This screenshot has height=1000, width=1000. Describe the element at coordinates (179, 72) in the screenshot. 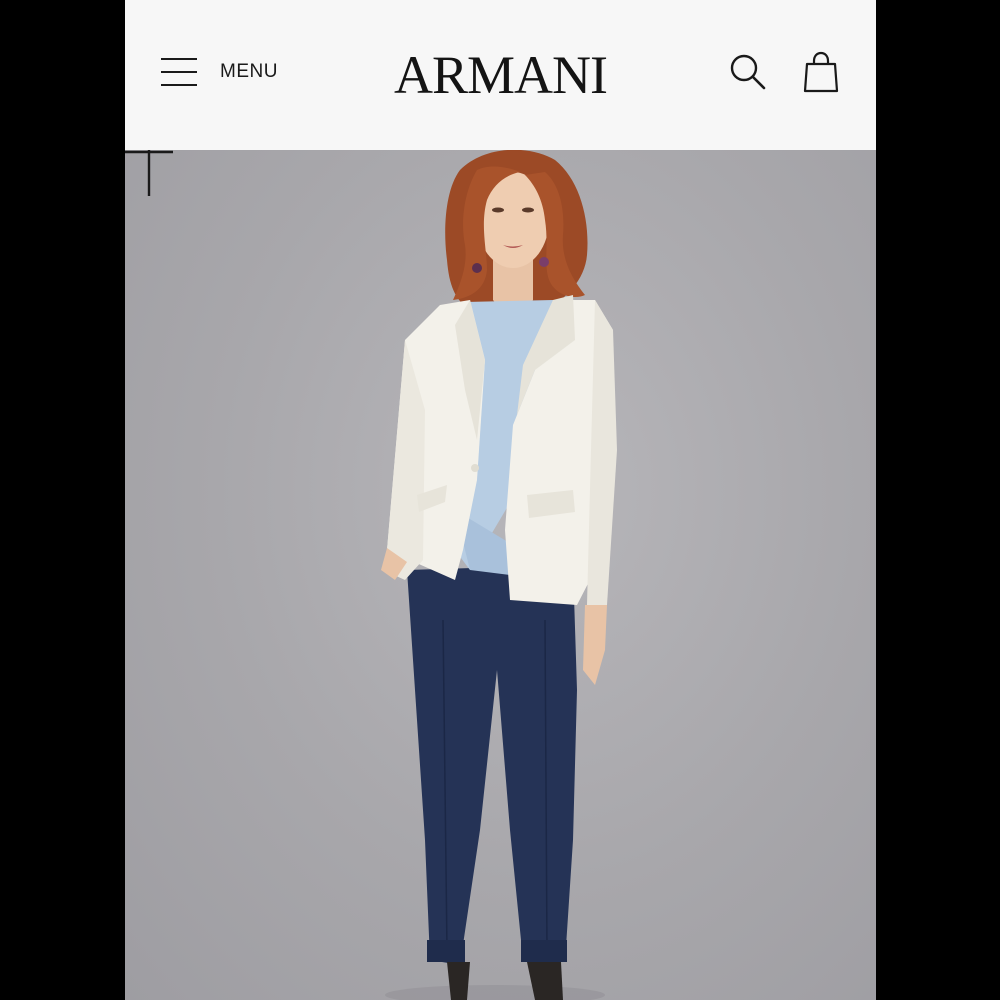

I see `hamburger-icon` at that location.